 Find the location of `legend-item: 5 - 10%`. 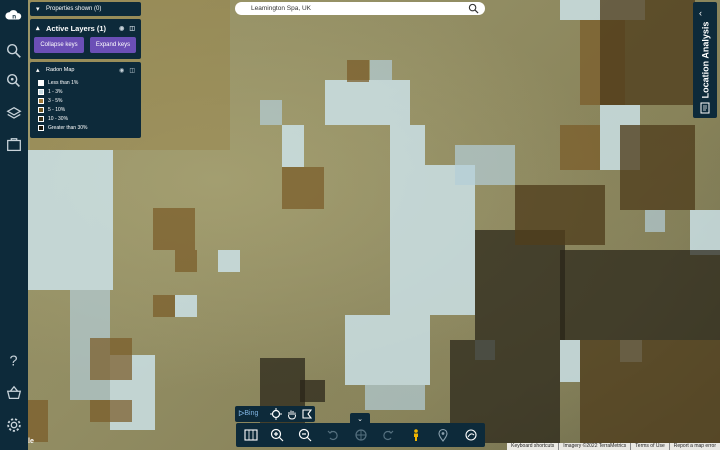

legend-item: 5 - 10% is located at coordinates (85, 109).